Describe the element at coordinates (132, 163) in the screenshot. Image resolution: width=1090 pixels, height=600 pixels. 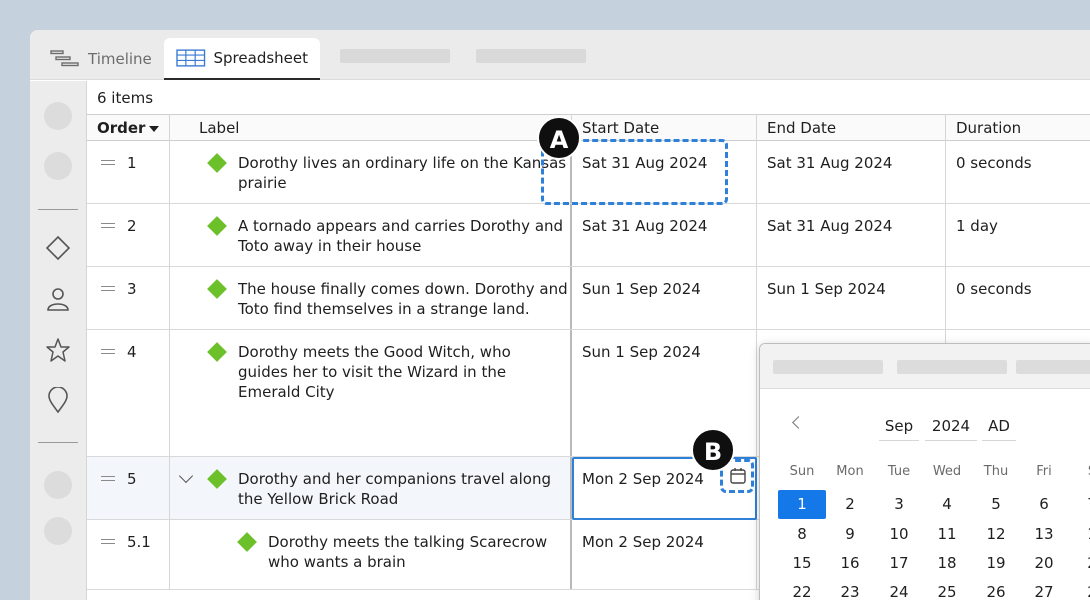
I see `order-number: 1` at that location.